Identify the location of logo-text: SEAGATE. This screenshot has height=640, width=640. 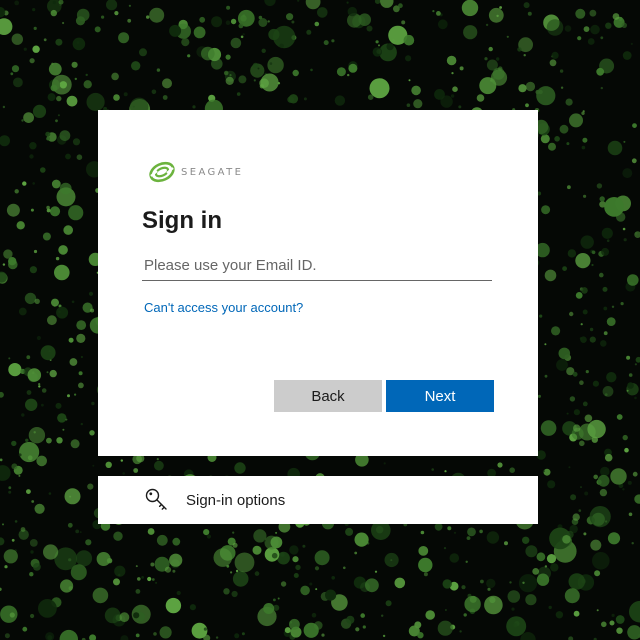
(212, 172).